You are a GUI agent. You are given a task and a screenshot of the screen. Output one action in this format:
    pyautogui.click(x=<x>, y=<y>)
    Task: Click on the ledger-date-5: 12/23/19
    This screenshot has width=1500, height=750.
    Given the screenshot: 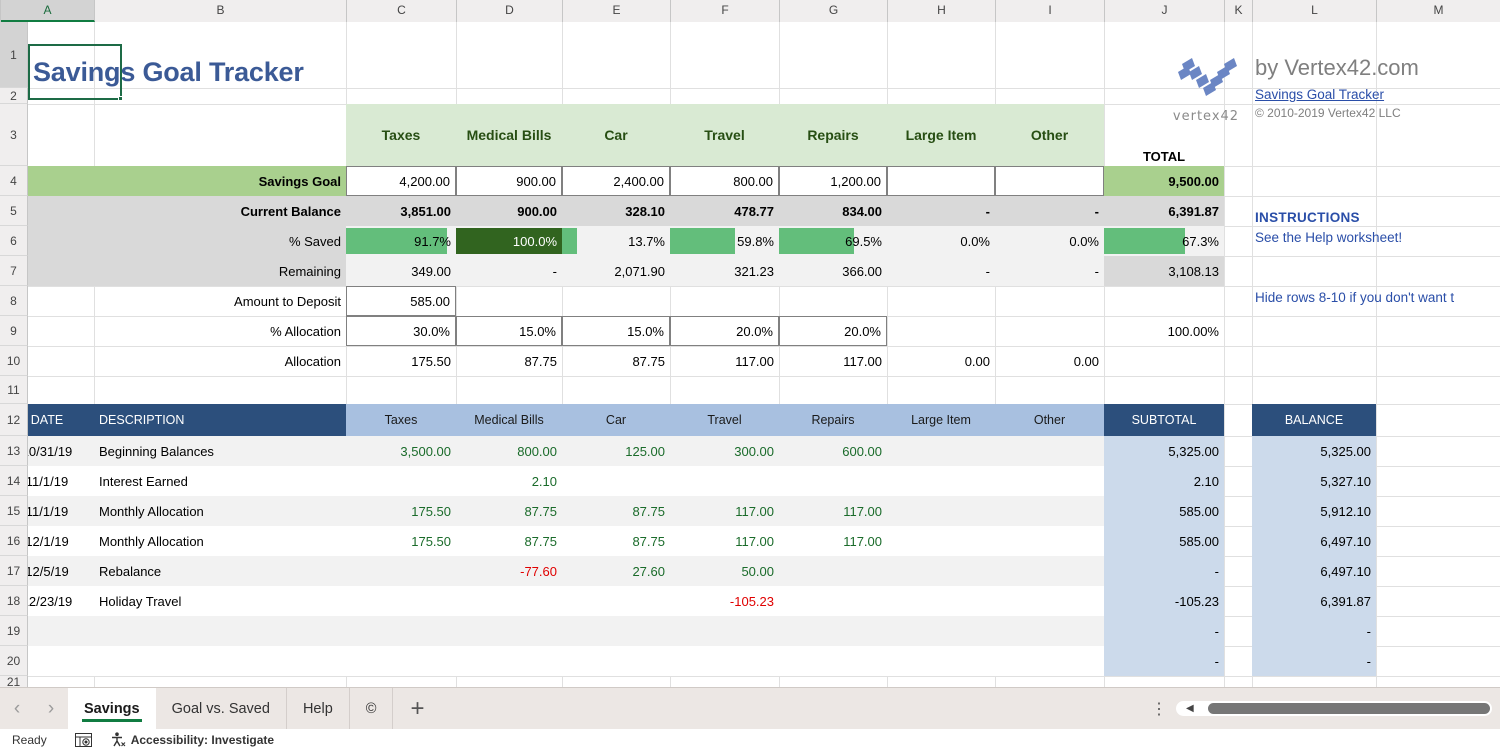 What is the action you would take?
    pyautogui.click(x=61, y=601)
    